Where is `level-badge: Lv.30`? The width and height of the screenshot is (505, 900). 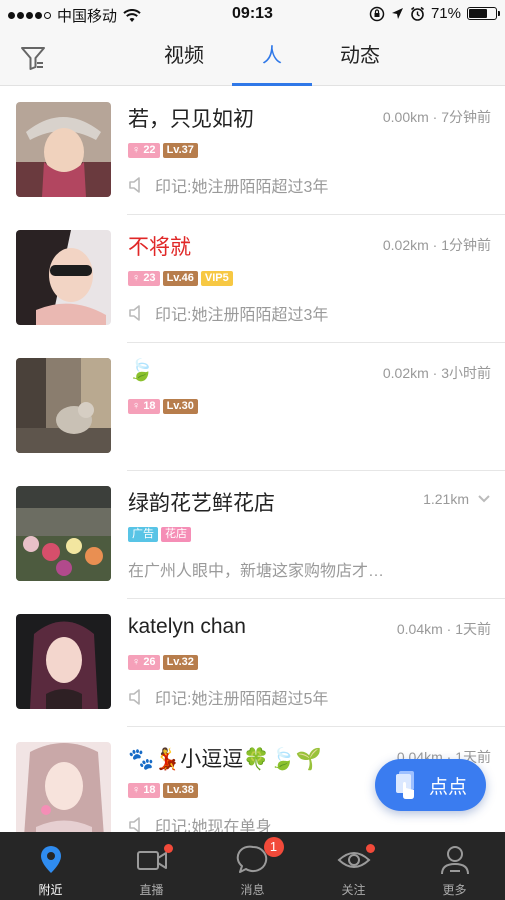
level-badge: Lv.30 is located at coordinates (180, 406).